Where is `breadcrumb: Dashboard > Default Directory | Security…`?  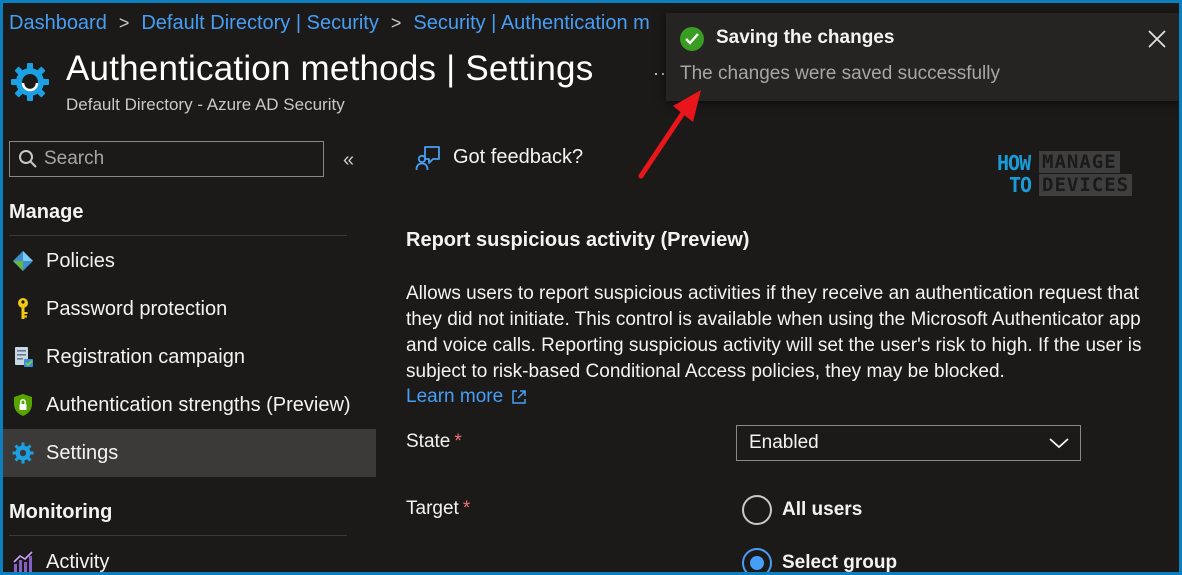
breadcrumb: Dashboard > Default Directory | Security… is located at coordinates (329, 23).